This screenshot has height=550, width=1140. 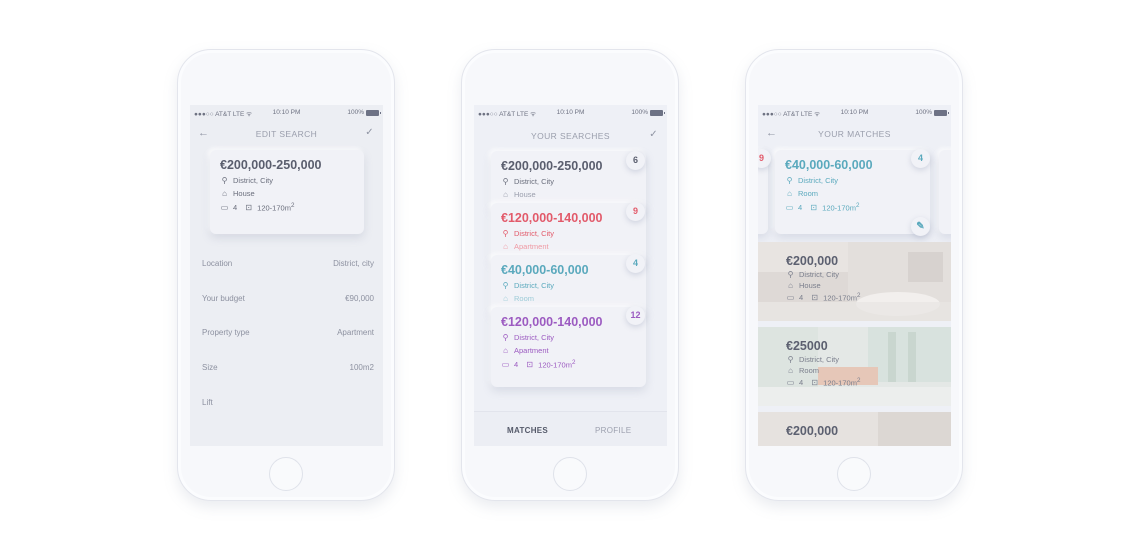 I want to click on tab-profile: PROFILE, so click(x=613, y=430).